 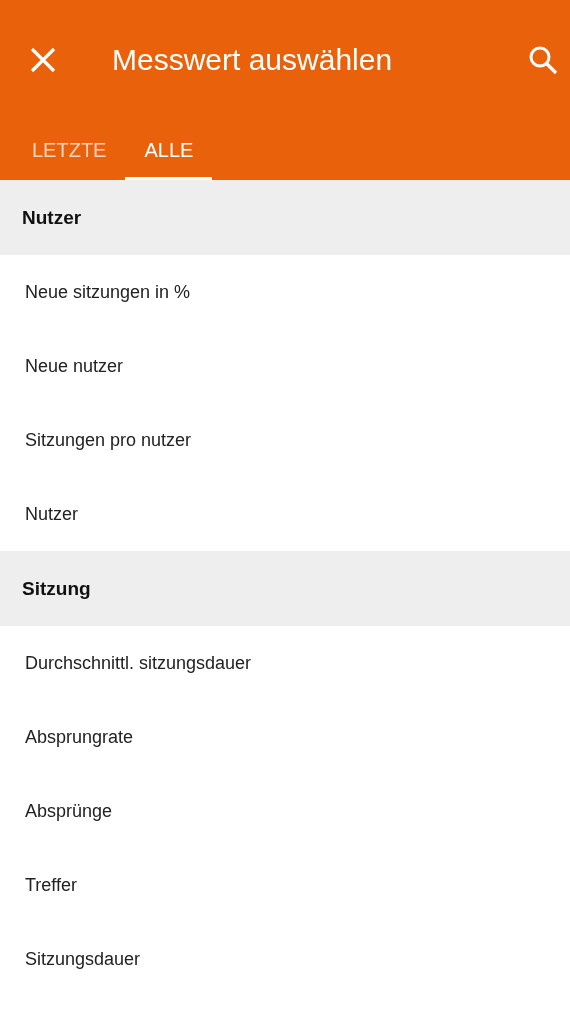 What do you see at coordinates (285, 588) in the screenshot?
I see `section-header: Sitzung` at bounding box center [285, 588].